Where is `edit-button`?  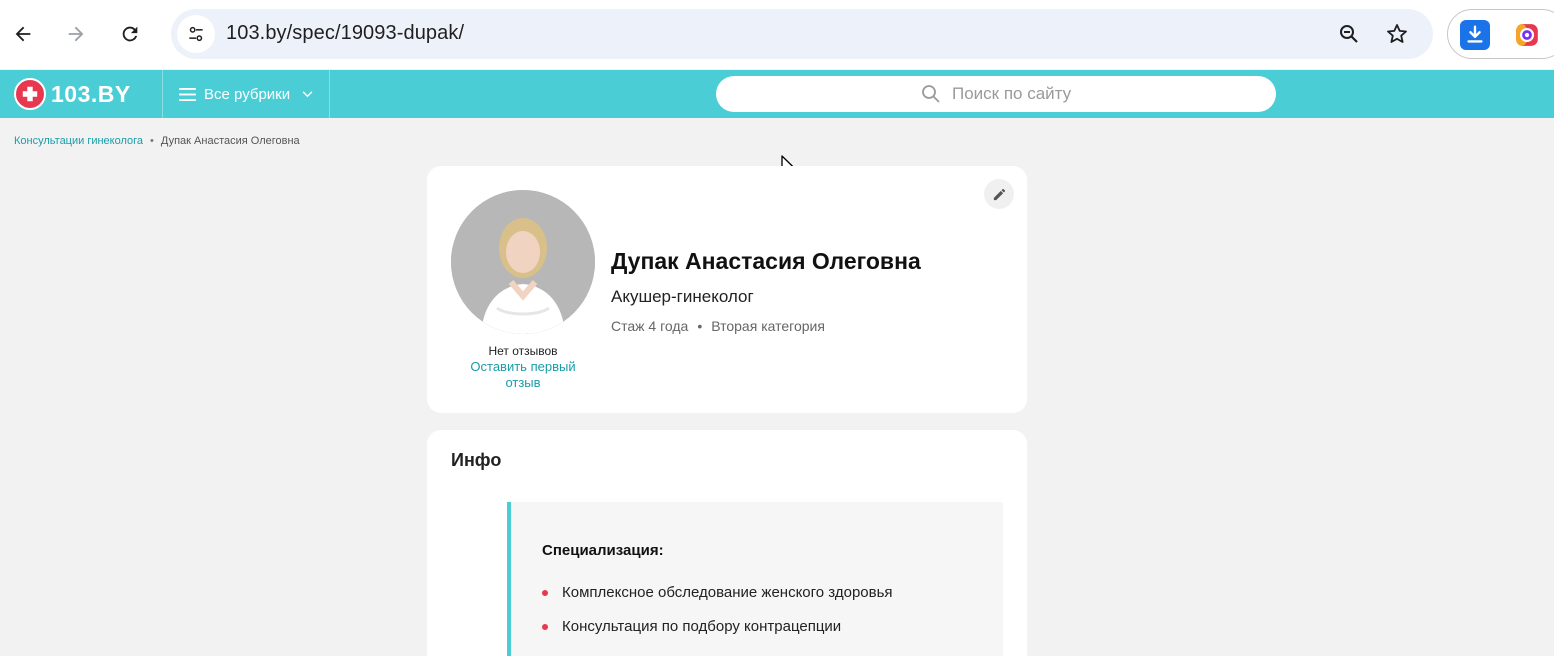 edit-button is located at coordinates (999, 194).